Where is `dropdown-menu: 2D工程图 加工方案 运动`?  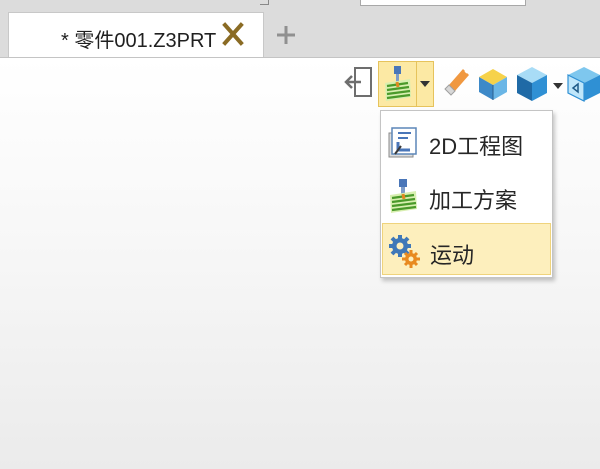
dropdown-menu: 2D工程图 加工方案 运动 is located at coordinates (466, 194).